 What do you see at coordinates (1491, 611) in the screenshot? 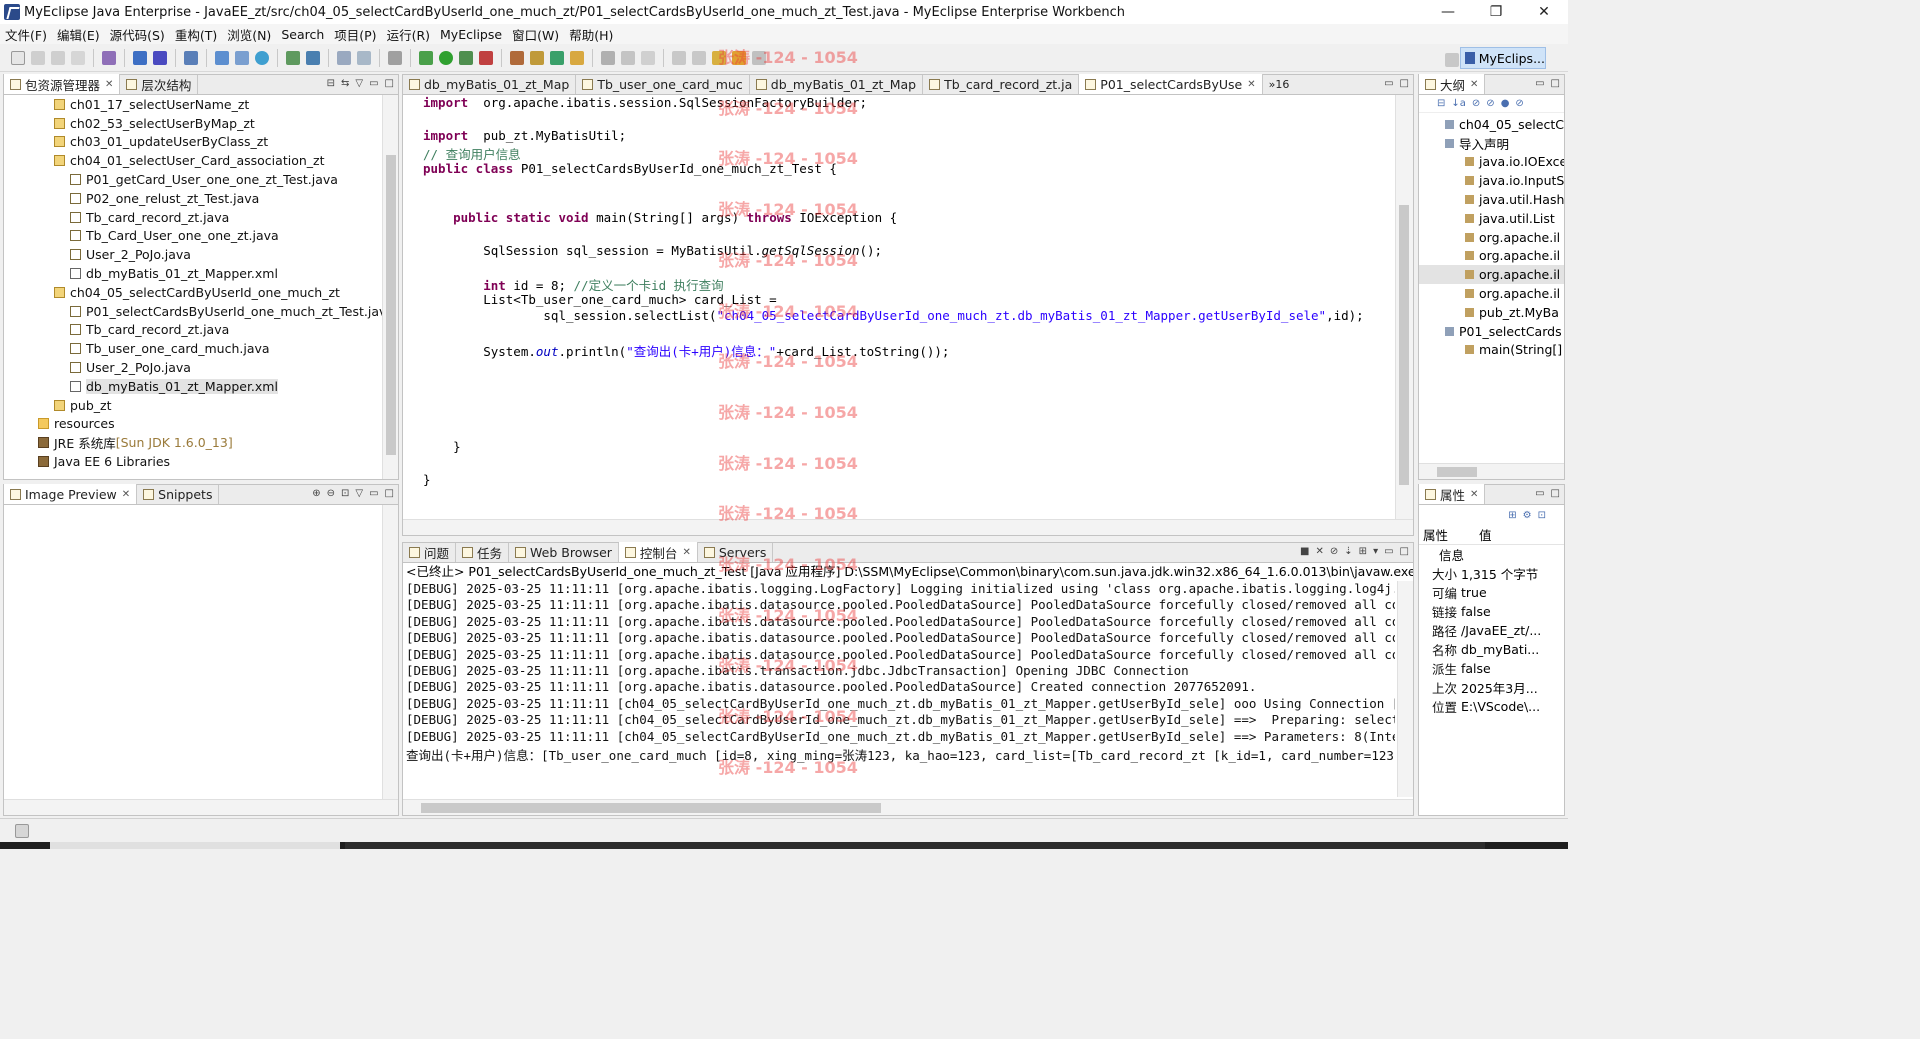
I see `property-row: 链接 false` at bounding box center [1491, 611].